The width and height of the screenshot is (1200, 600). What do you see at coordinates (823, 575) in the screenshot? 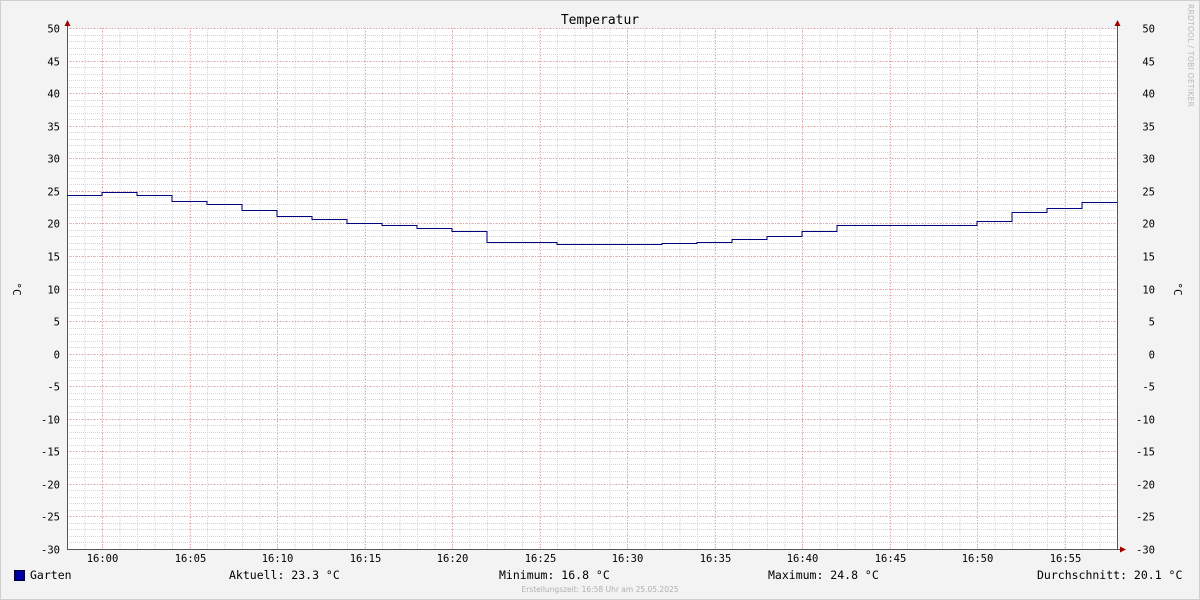
I see `stat-maximum: Maximum: 24.8 °C` at bounding box center [823, 575].